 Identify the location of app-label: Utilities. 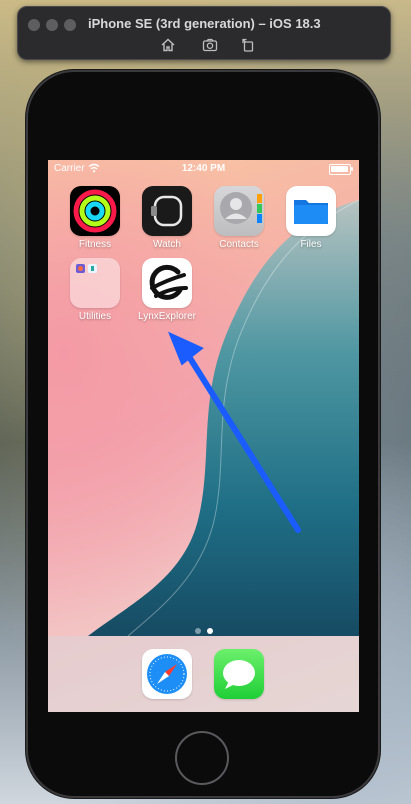
(95, 316).